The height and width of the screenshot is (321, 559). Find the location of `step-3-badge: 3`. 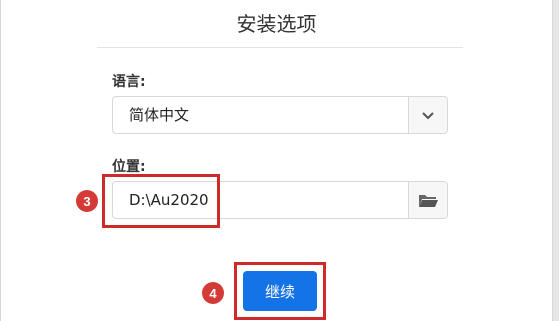

step-3-badge: 3 is located at coordinates (87, 201).